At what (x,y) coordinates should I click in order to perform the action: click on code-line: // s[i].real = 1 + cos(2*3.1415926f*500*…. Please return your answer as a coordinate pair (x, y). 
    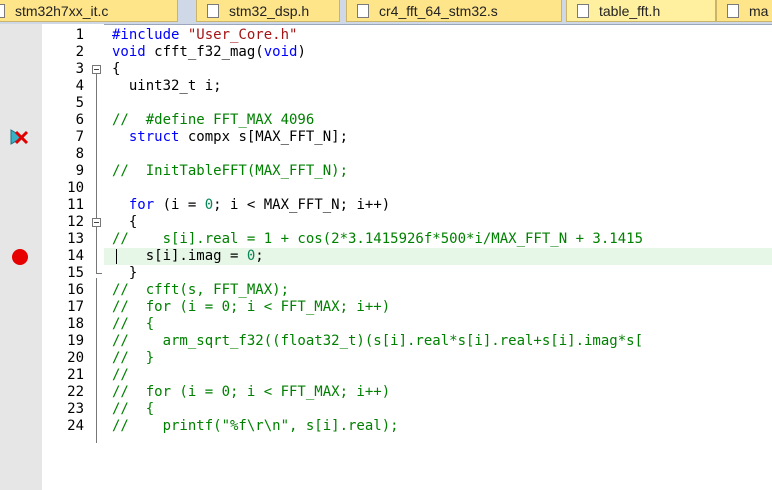
    Looking at the image, I should click on (377, 239).